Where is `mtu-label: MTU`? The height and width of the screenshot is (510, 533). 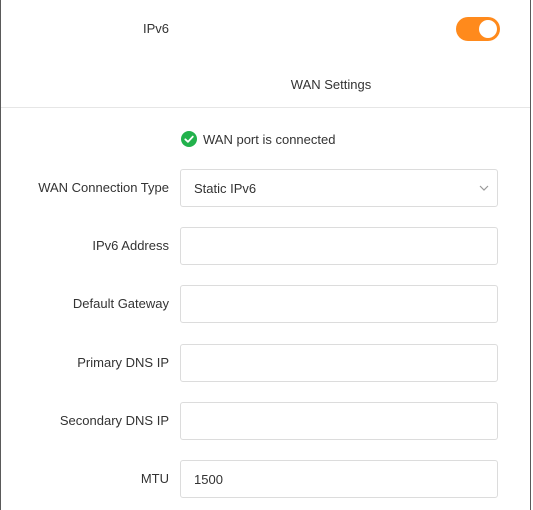 mtu-label: MTU is located at coordinates (154, 478).